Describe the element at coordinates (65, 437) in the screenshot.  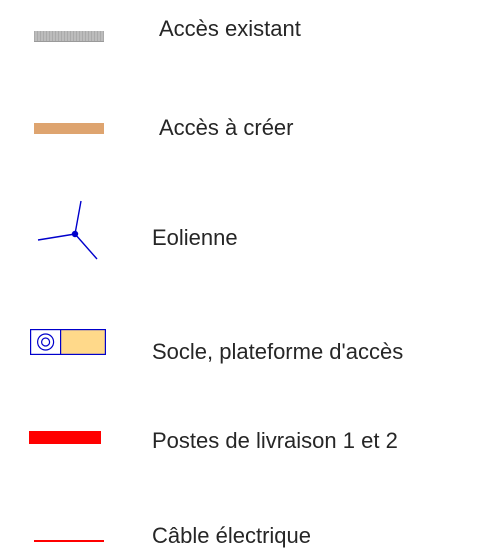
I see `delivery-station-symbol` at that location.